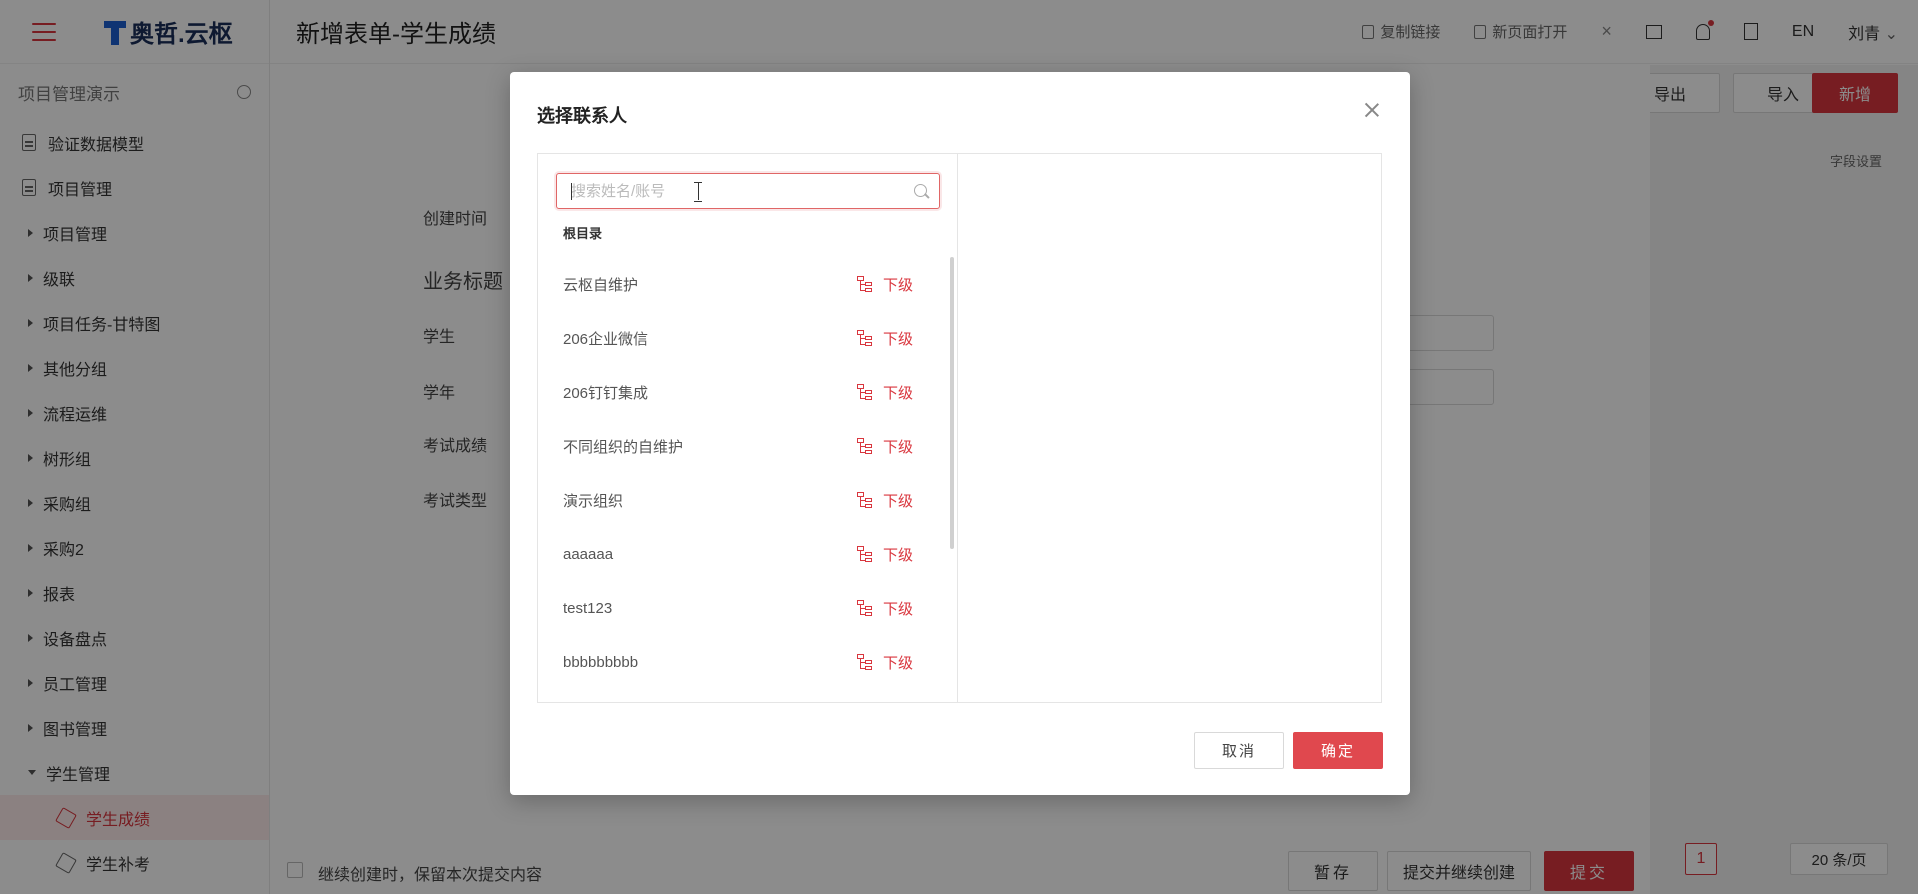 The width and height of the screenshot is (1918, 894). I want to click on search-box, so click(748, 191).